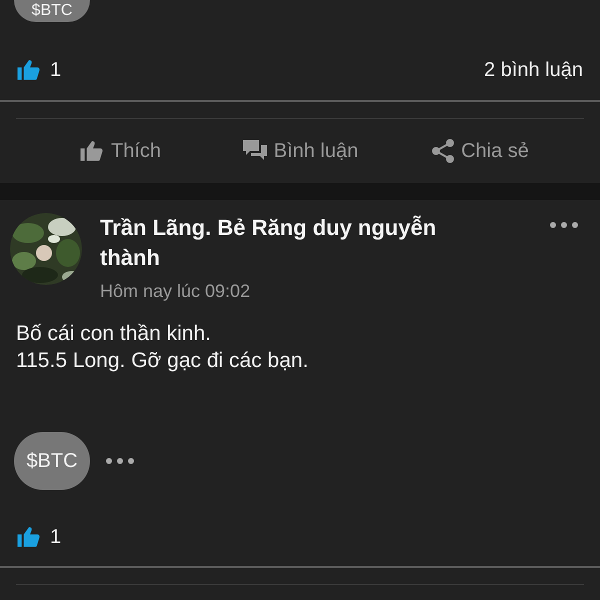 This screenshot has width=600, height=600. What do you see at coordinates (300, 151) in the screenshot?
I see `comment-button: Bình luận` at bounding box center [300, 151].